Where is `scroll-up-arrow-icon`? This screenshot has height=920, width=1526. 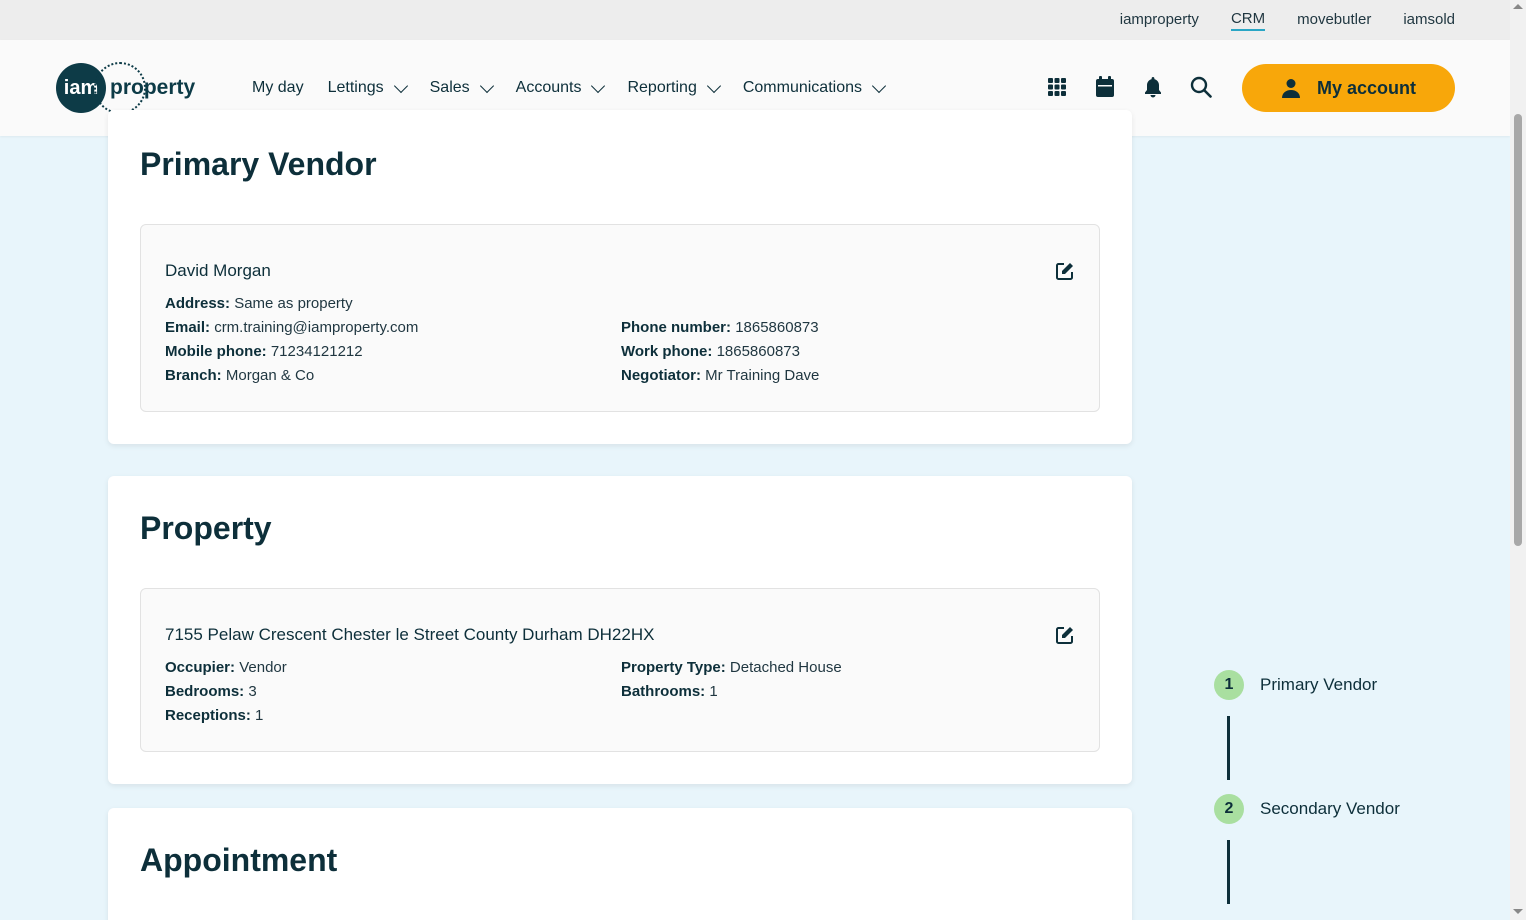 scroll-up-arrow-icon is located at coordinates (1518, 6).